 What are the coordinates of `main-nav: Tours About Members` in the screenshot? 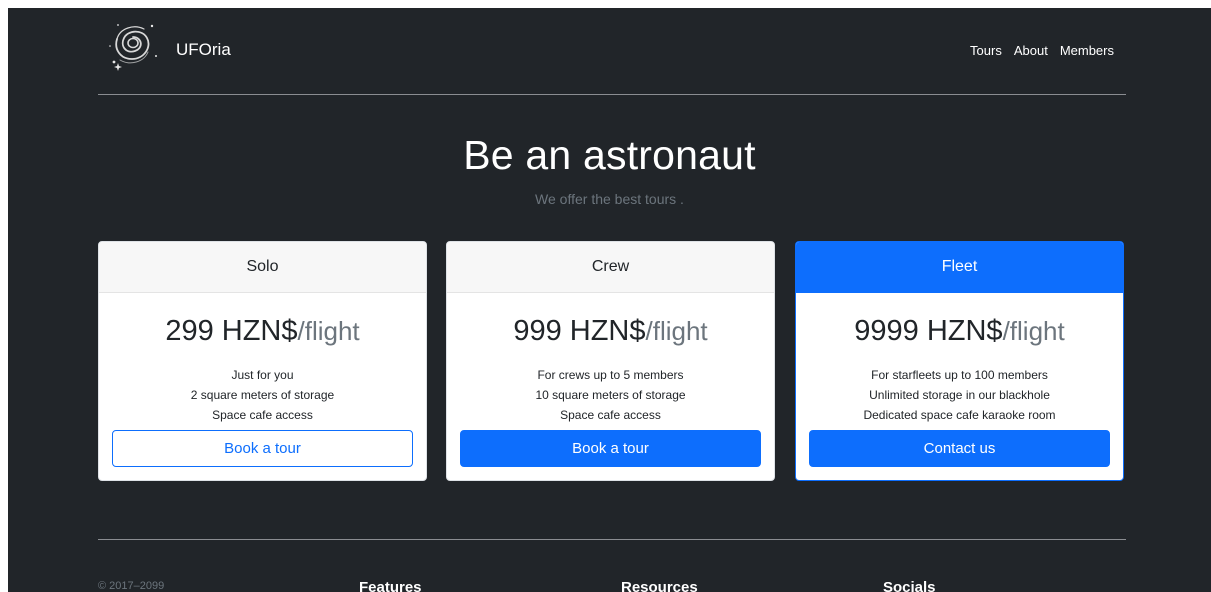 It's located at (1042, 50).